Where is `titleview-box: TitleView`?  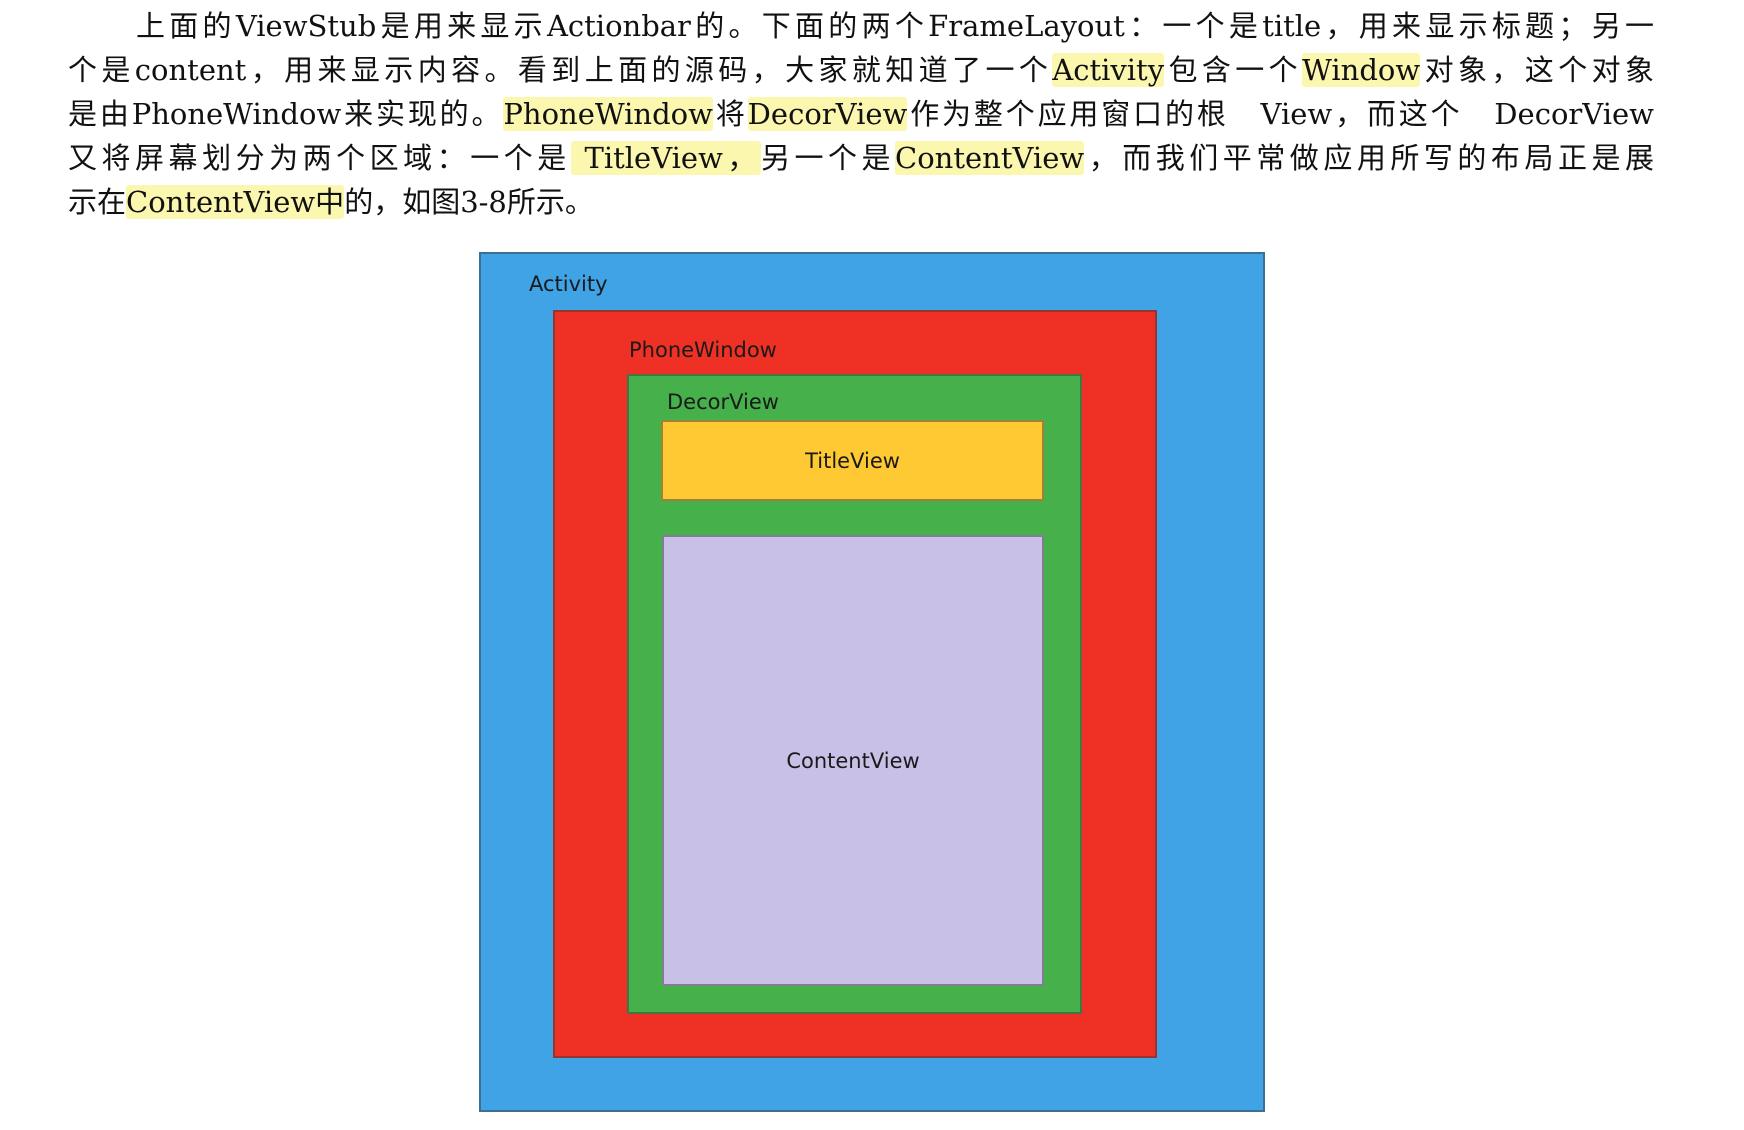
titleview-box: TitleView is located at coordinates (852, 460).